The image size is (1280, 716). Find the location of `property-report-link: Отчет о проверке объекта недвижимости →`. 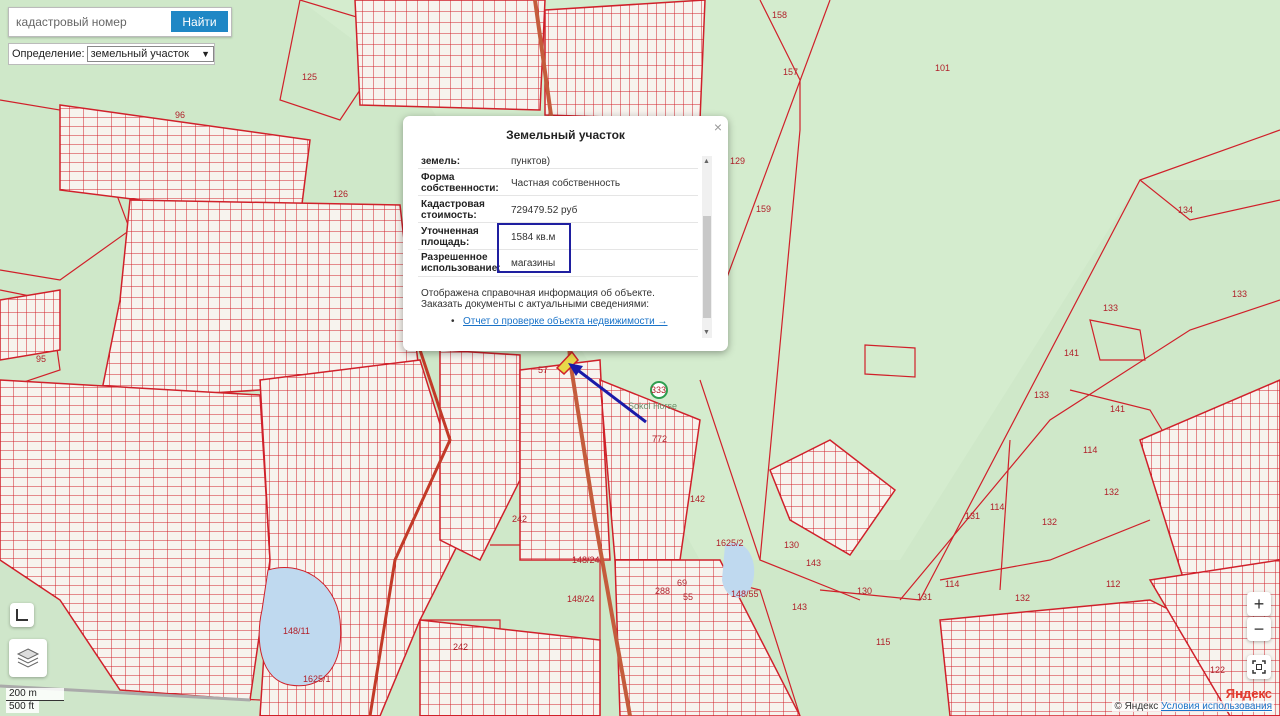

property-report-link: Отчет о проверке объекта недвижимости → is located at coordinates (565, 321).